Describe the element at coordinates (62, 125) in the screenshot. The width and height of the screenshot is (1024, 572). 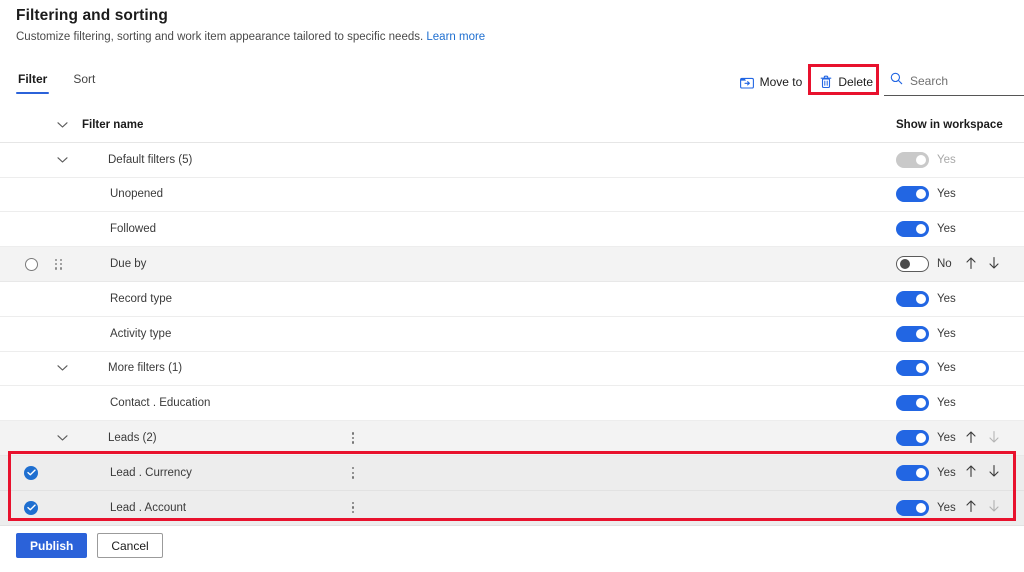
I see `expand-all-chevron-icon` at that location.